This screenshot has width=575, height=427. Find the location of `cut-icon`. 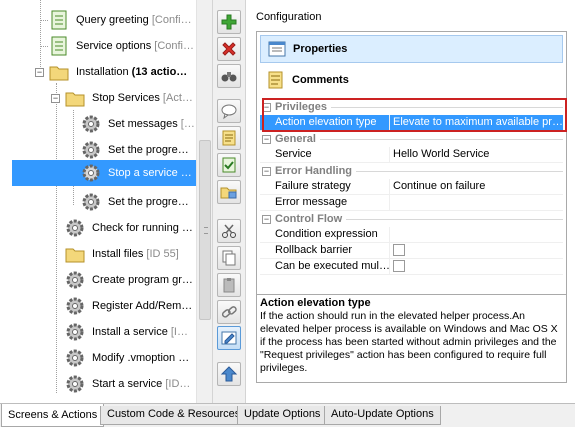

cut-icon is located at coordinates (229, 231).